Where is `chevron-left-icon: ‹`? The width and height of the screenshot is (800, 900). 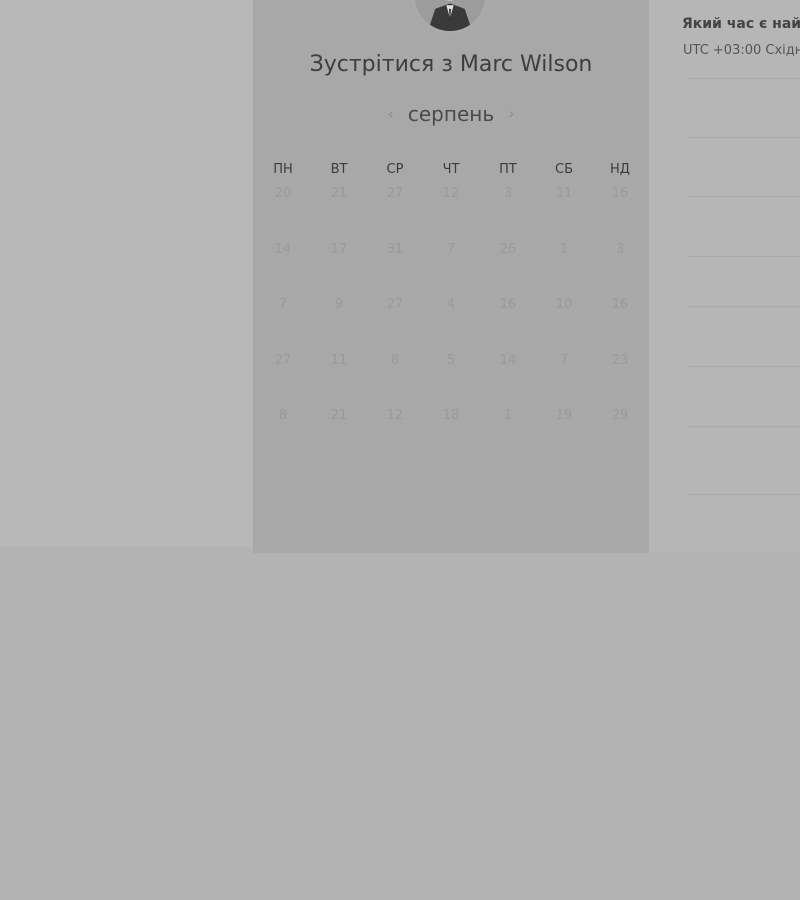 chevron-left-icon: ‹ is located at coordinates (390, 114).